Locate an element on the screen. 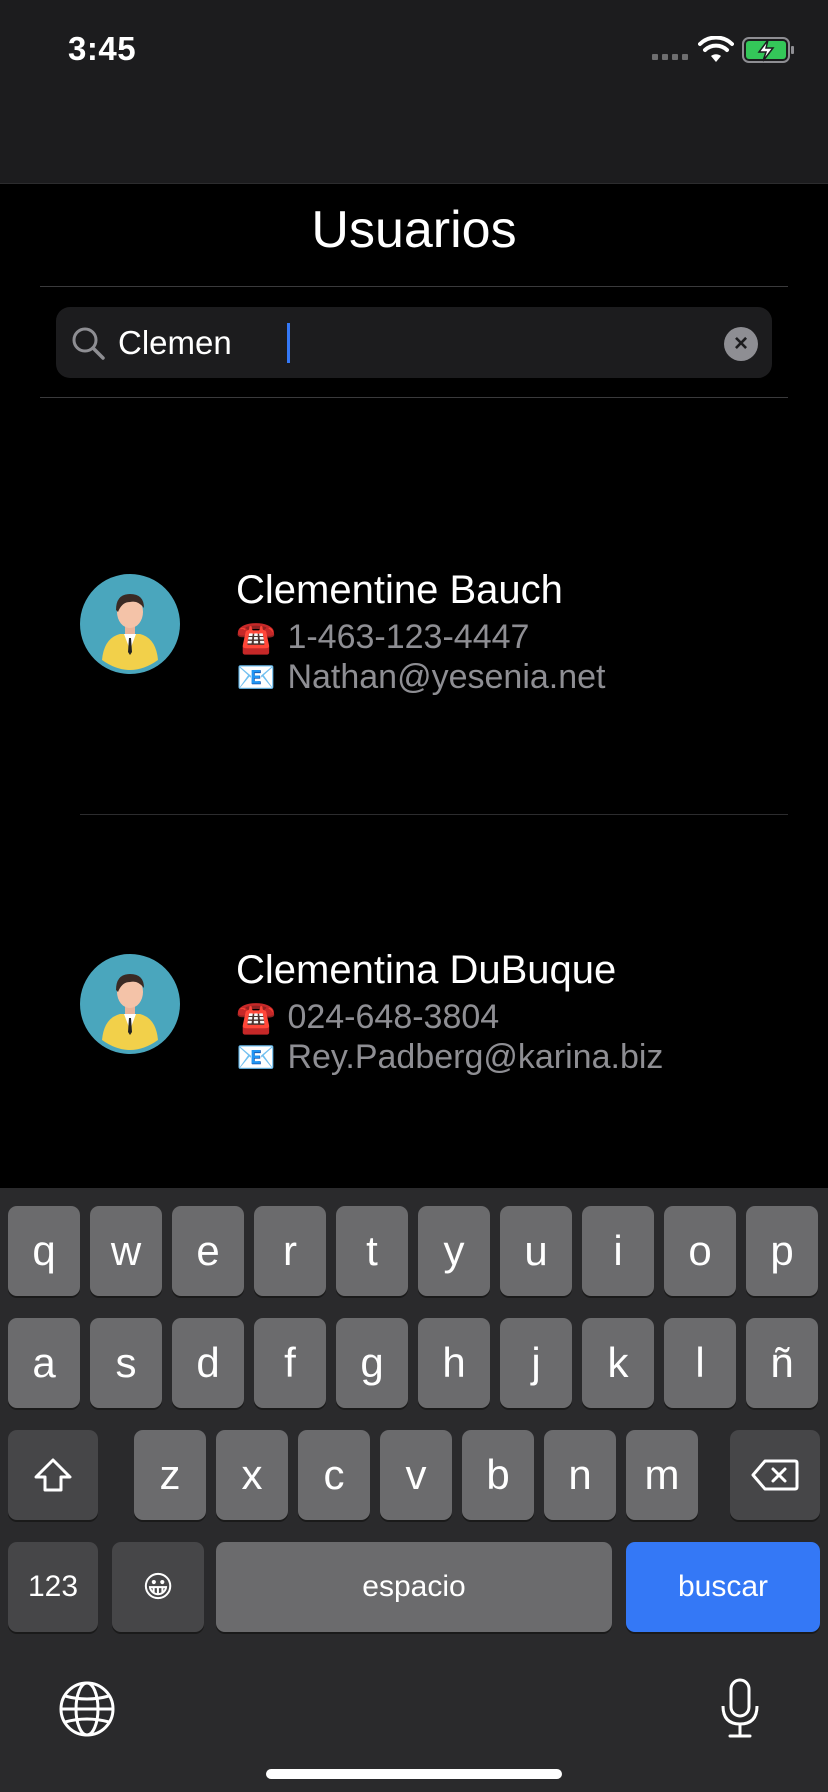  key-r: r is located at coordinates (290, 1251).